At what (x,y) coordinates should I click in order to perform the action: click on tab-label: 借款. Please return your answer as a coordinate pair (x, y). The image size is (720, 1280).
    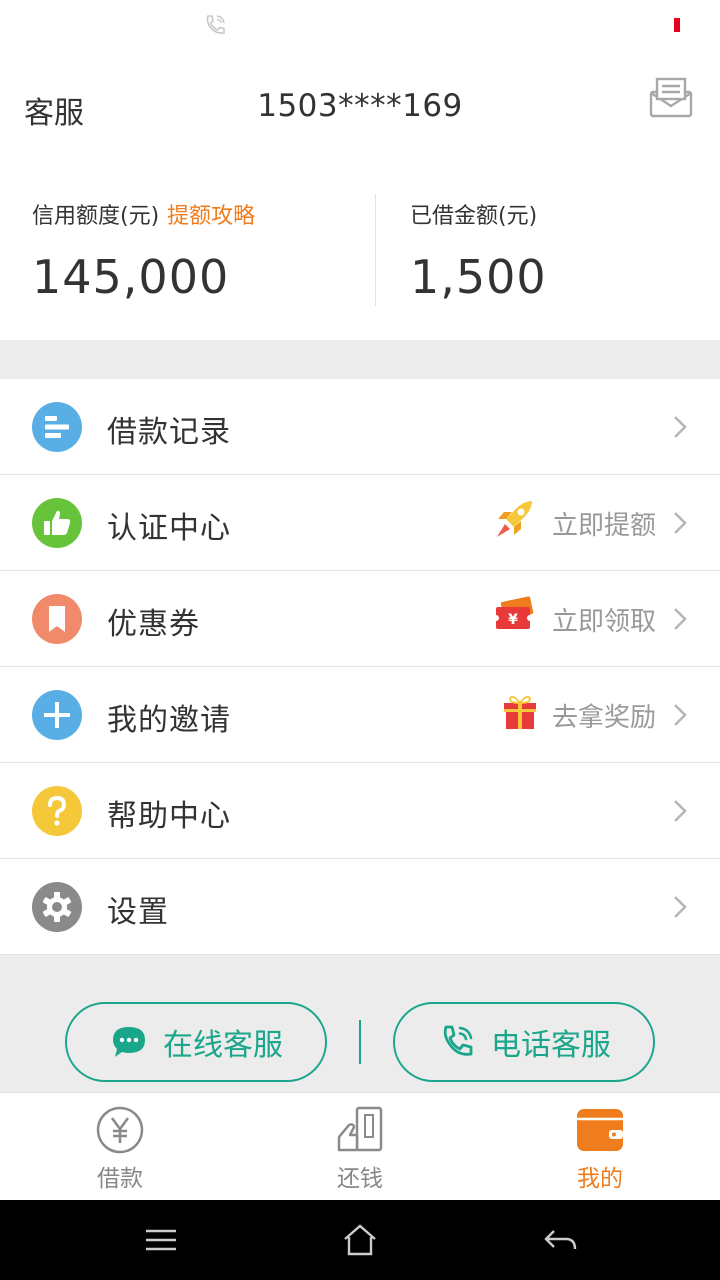
    Looking at the image, I should click on (120, 1179).